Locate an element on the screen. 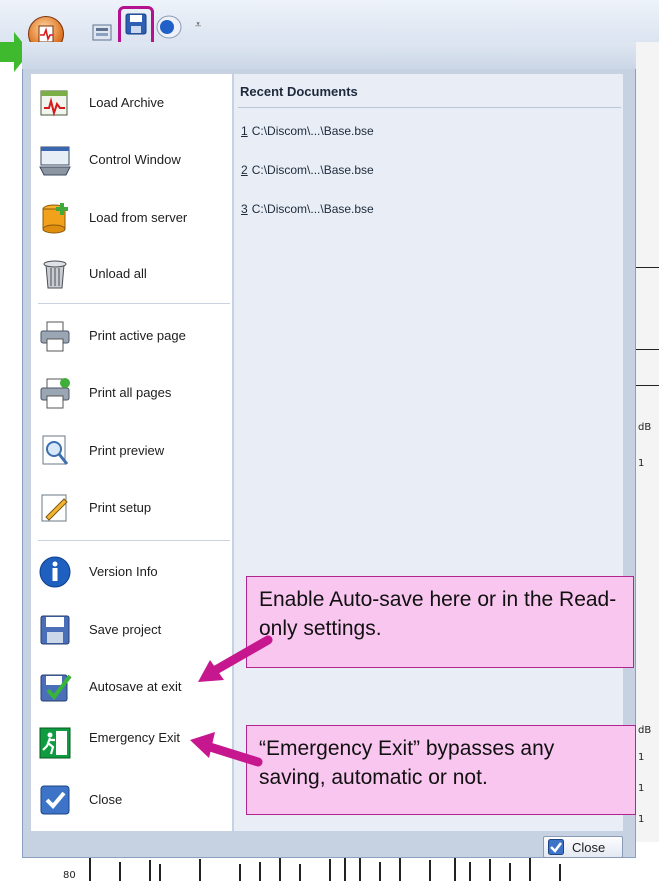 This screenshot has width=659, height=881. recent-document-item: 2 C:\Discom\...\Base.bse is located at coordinates (307, 170).